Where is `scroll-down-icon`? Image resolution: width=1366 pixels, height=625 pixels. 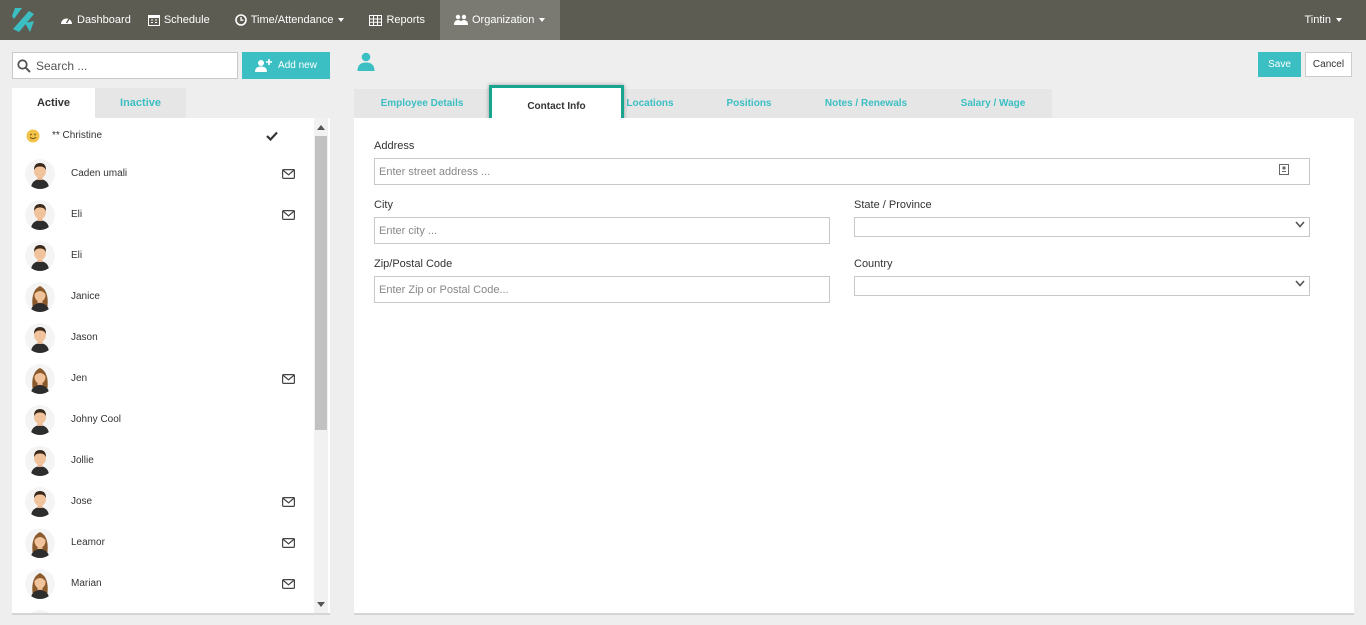 scroll-down-icon is located at coordinates (321, 604).